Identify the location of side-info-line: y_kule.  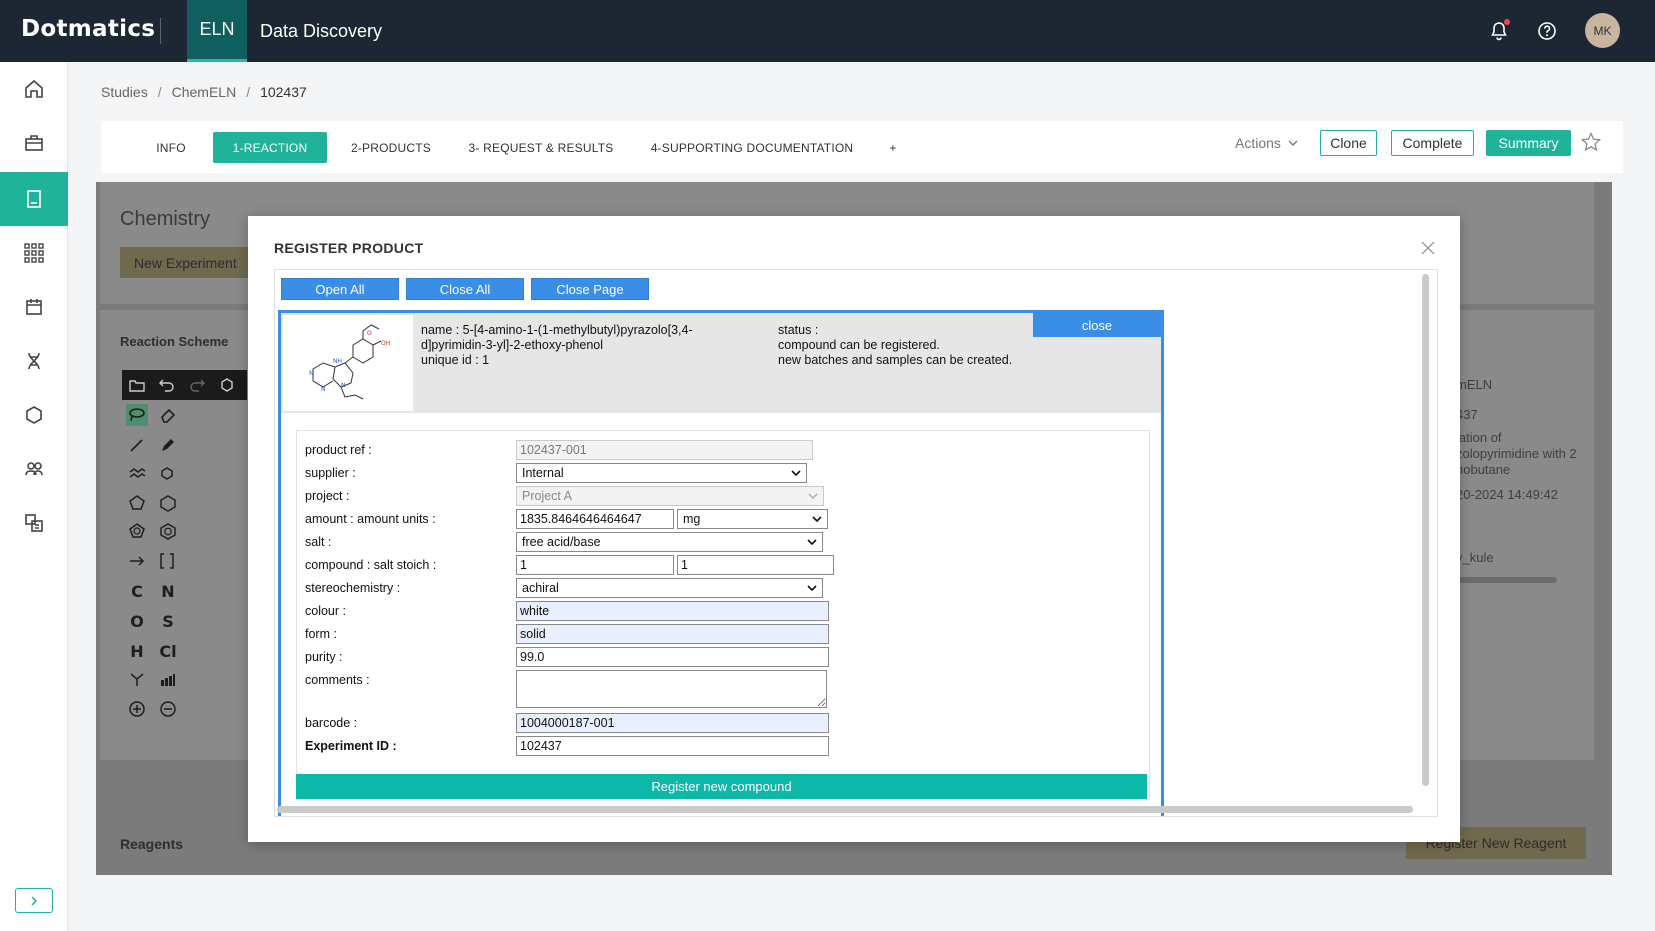
(1475, 557).